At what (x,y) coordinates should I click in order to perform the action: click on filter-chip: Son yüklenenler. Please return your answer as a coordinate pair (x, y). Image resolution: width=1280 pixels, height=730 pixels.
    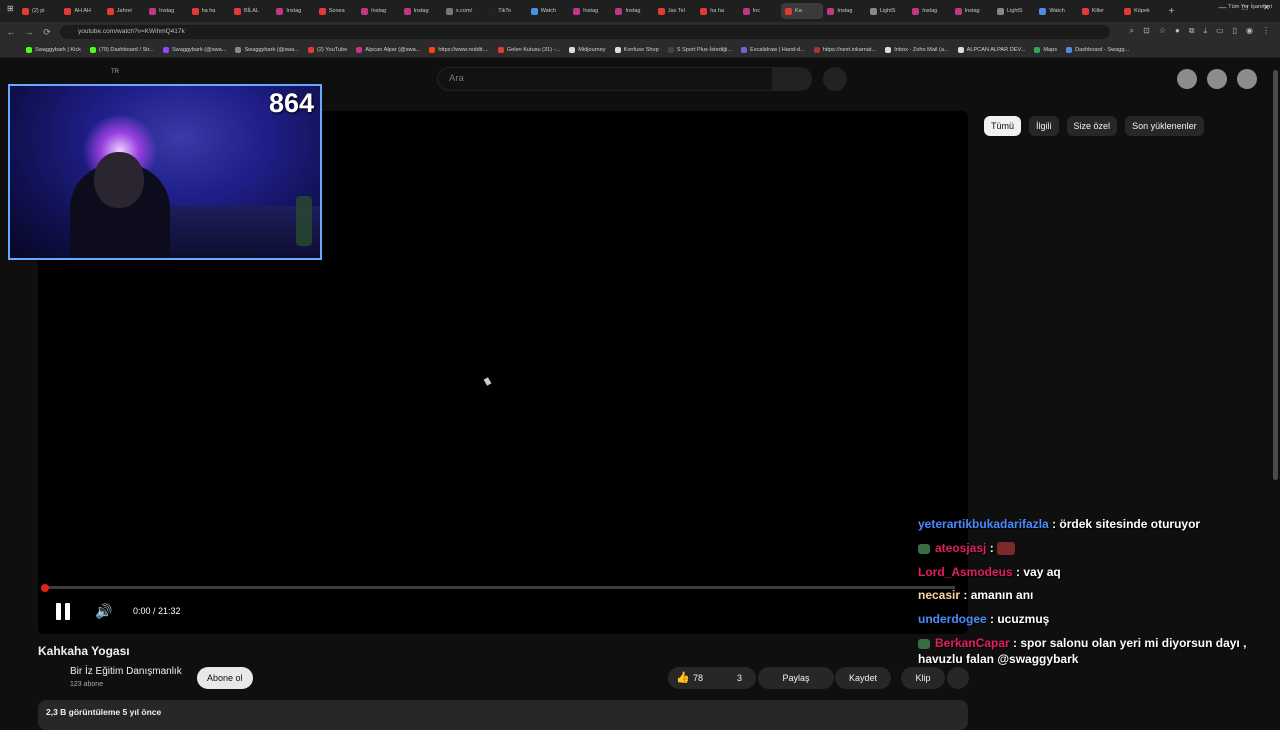
    Looking at the image, I should click on (1164, 126).